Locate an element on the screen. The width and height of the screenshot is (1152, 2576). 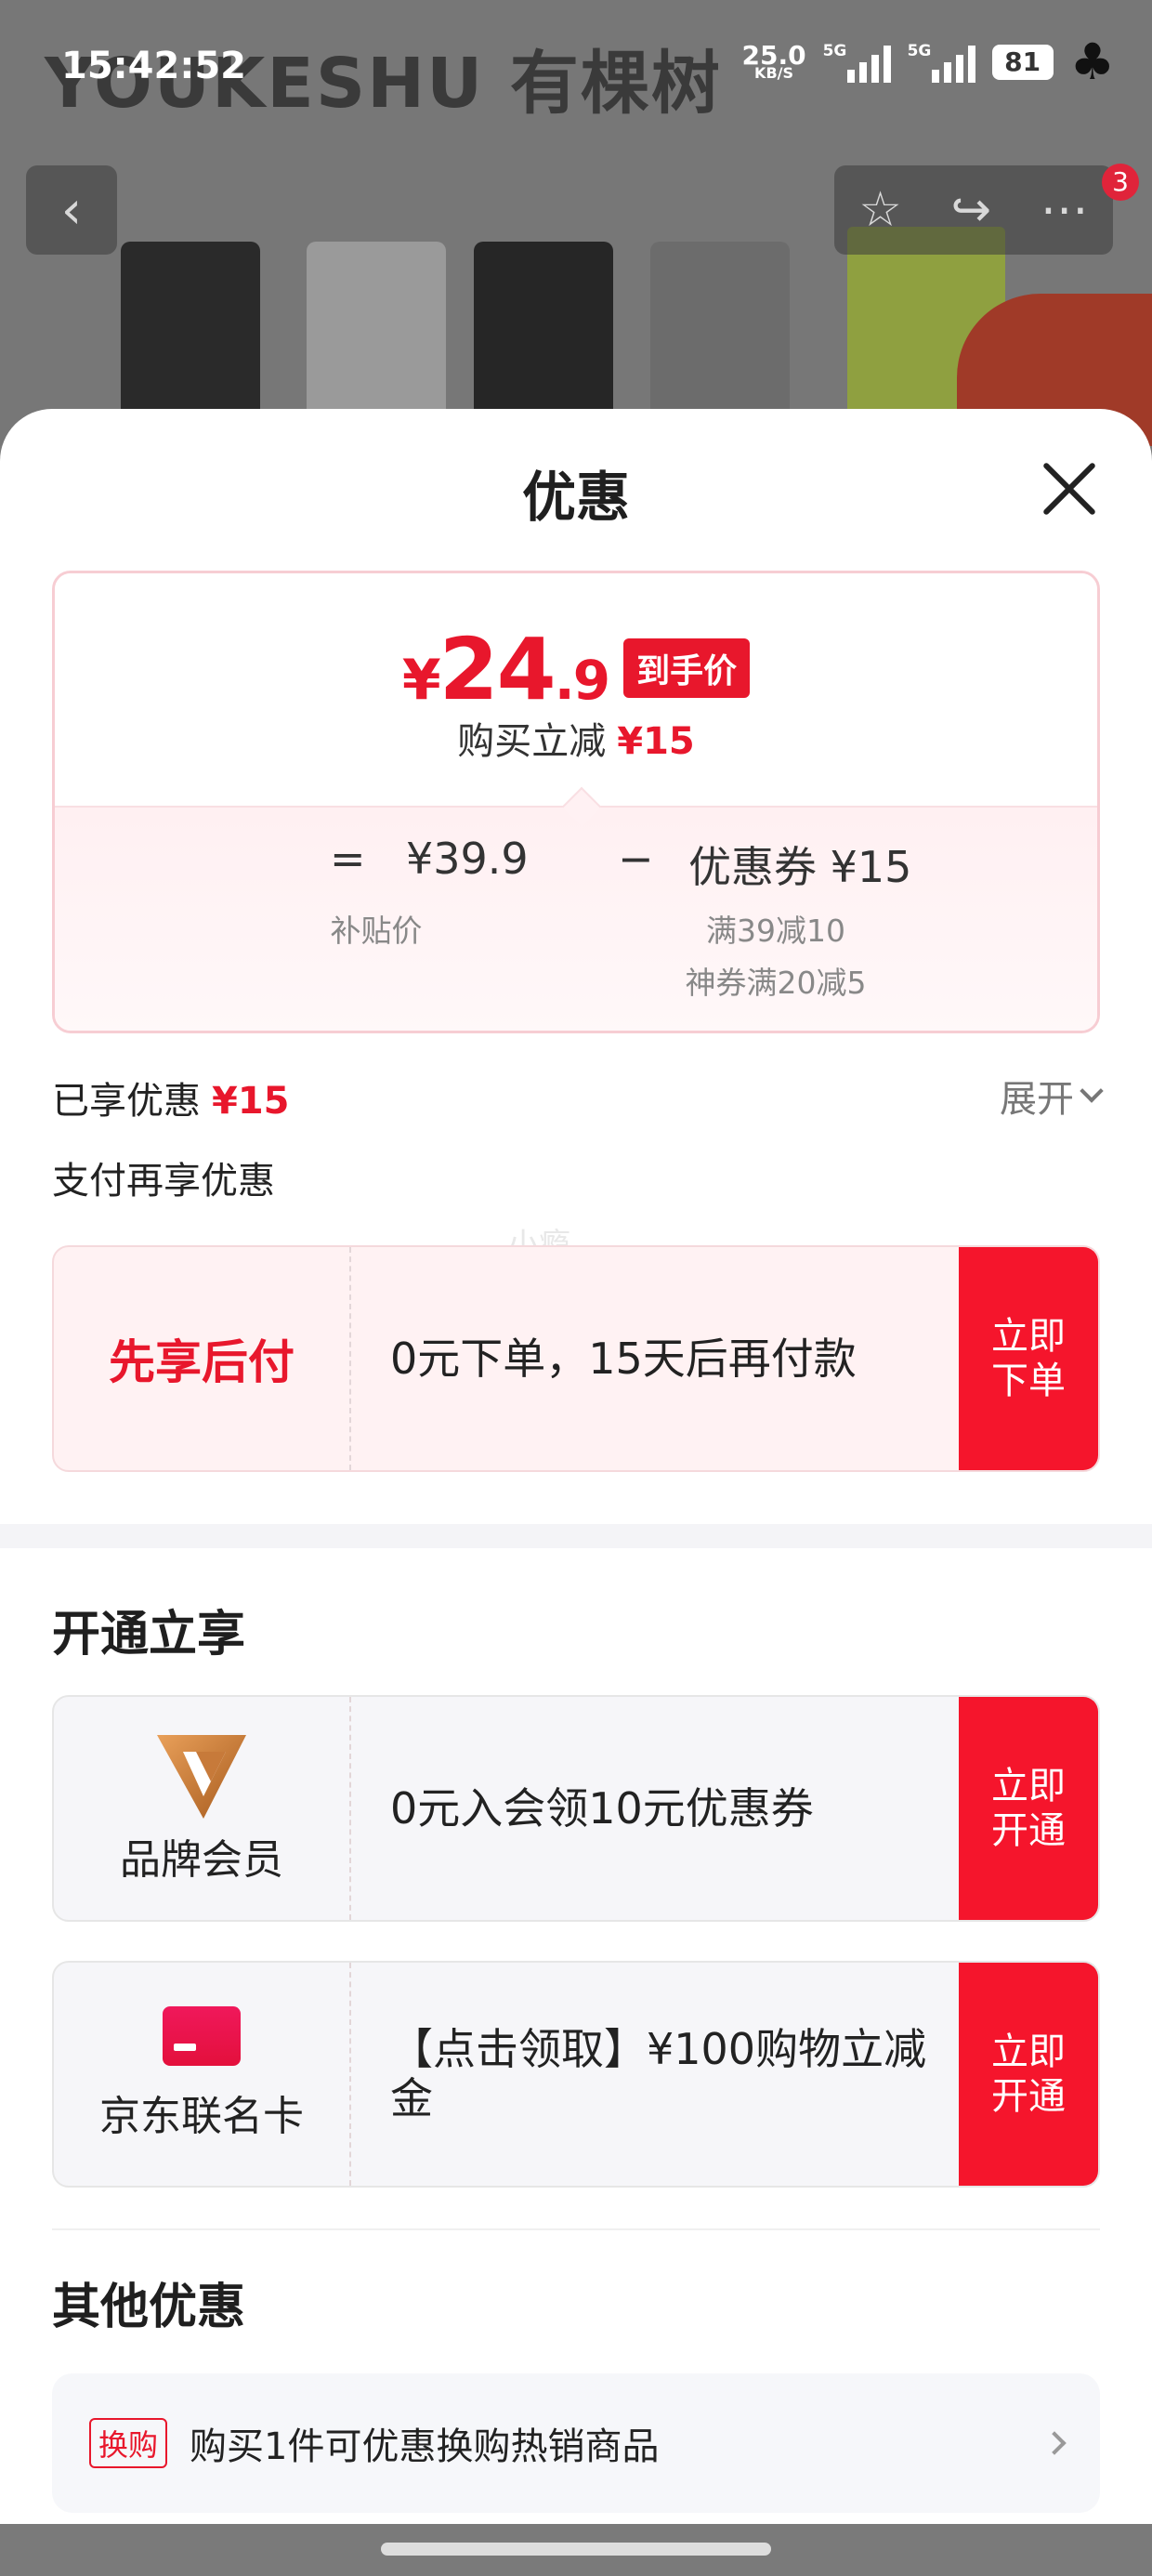
clover-icon: ♣ is located at coordinates (1092, 62).